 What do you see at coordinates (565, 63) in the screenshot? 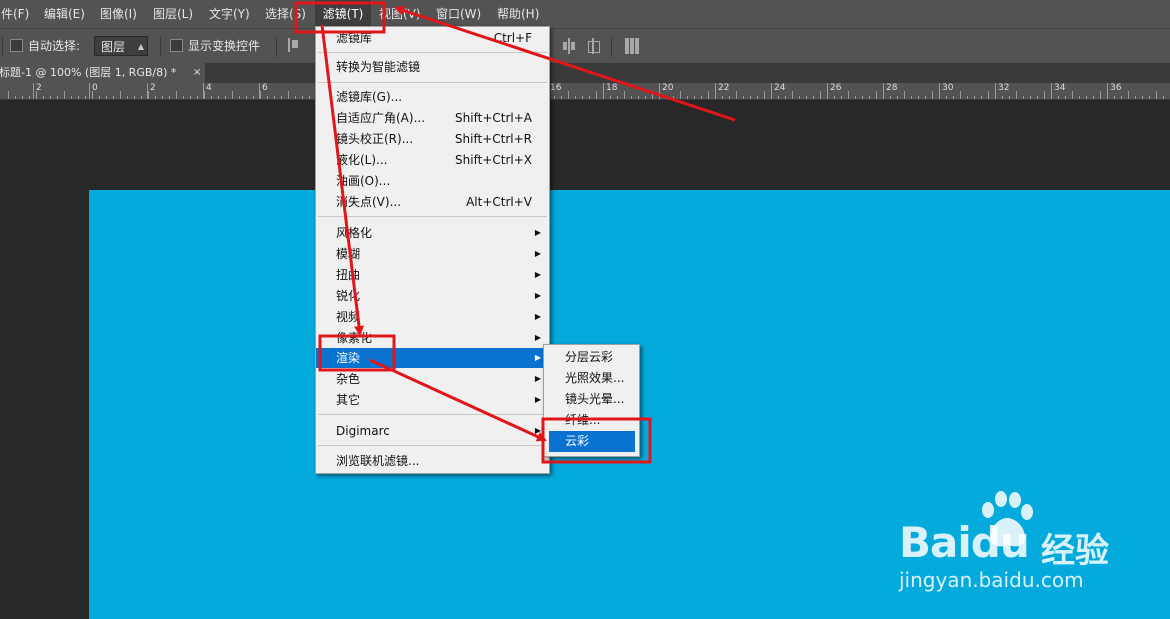
I see `annotation-arrow-to-menu` at bounding box center [565, 63].